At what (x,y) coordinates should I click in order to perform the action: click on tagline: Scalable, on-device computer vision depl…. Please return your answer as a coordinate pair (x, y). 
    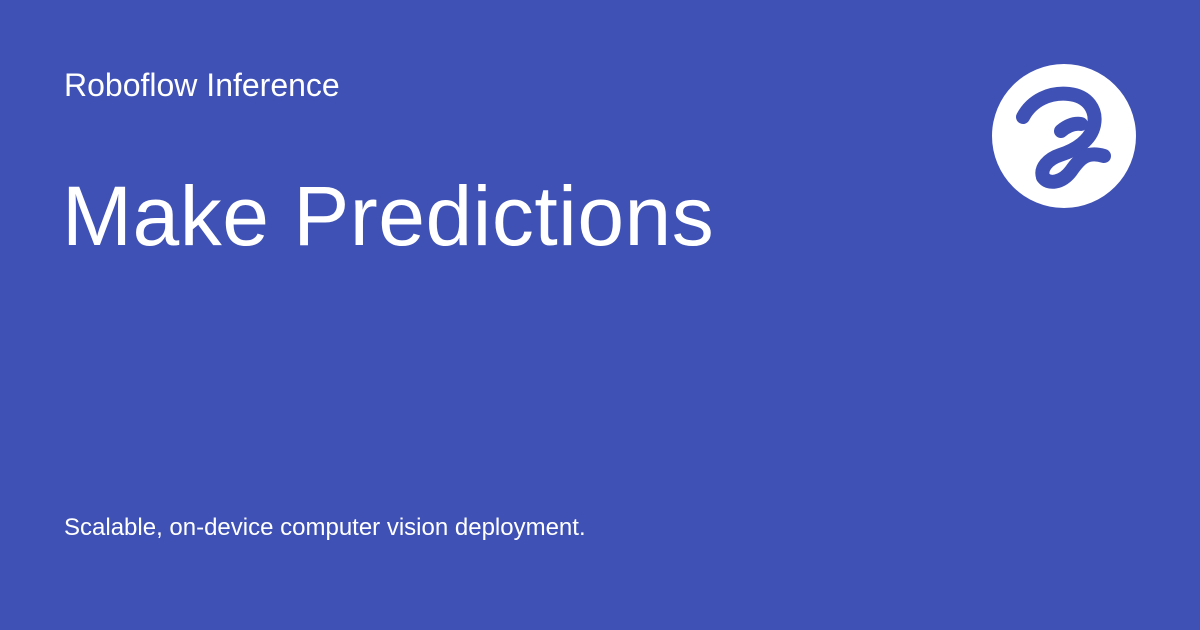
    Looking at the image, I should click on (325, 527).